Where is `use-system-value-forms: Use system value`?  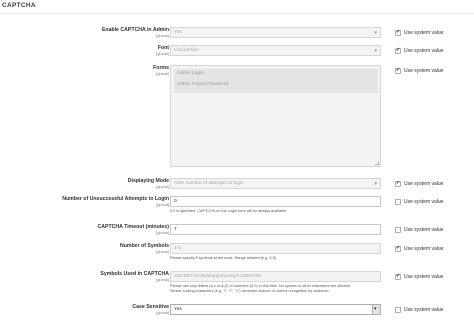
use-system-value-forms: Use system value is located at coordinates (434, 71).